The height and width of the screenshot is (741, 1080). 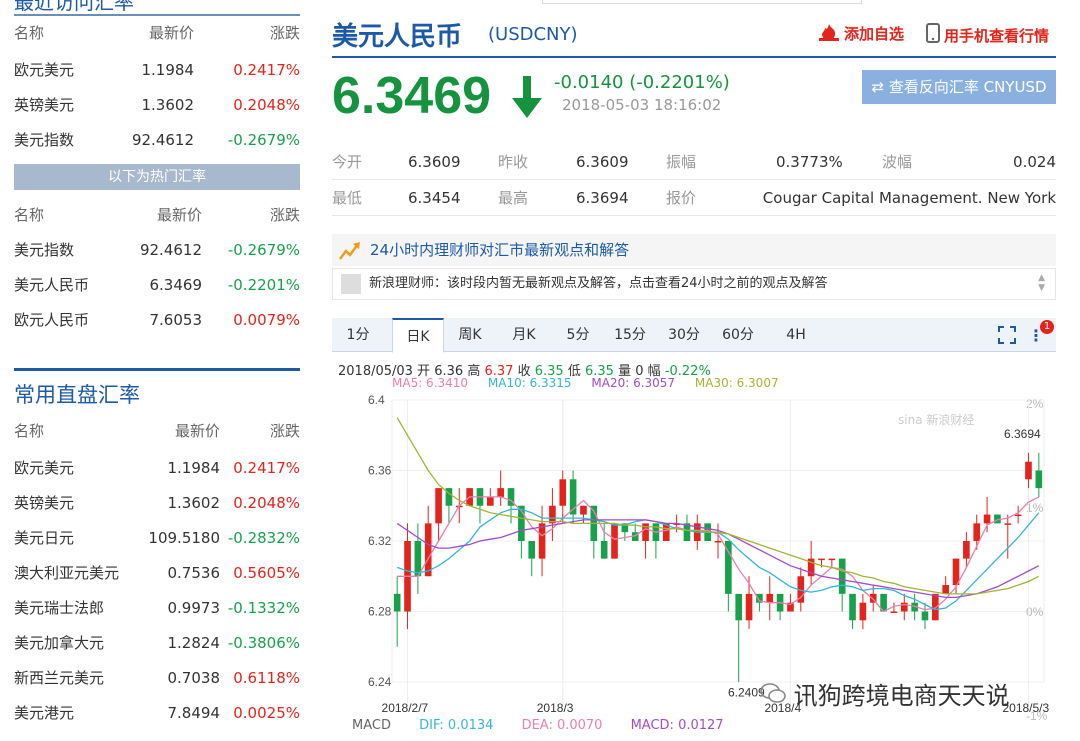 I want to click on rate-name: 欧元人民币, so click(x=51, y=320).